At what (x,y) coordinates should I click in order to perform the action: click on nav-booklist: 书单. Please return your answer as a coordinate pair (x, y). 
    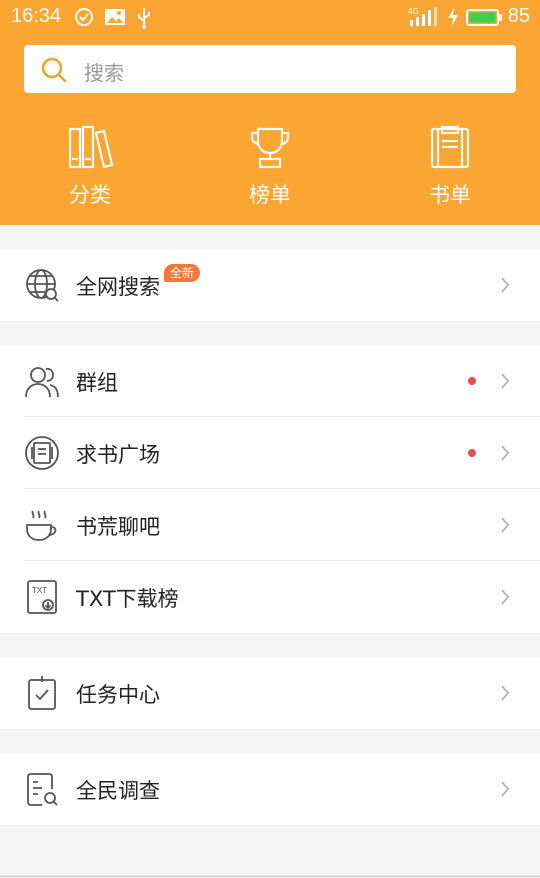
    Looking at the image, I should click on (450, 167).